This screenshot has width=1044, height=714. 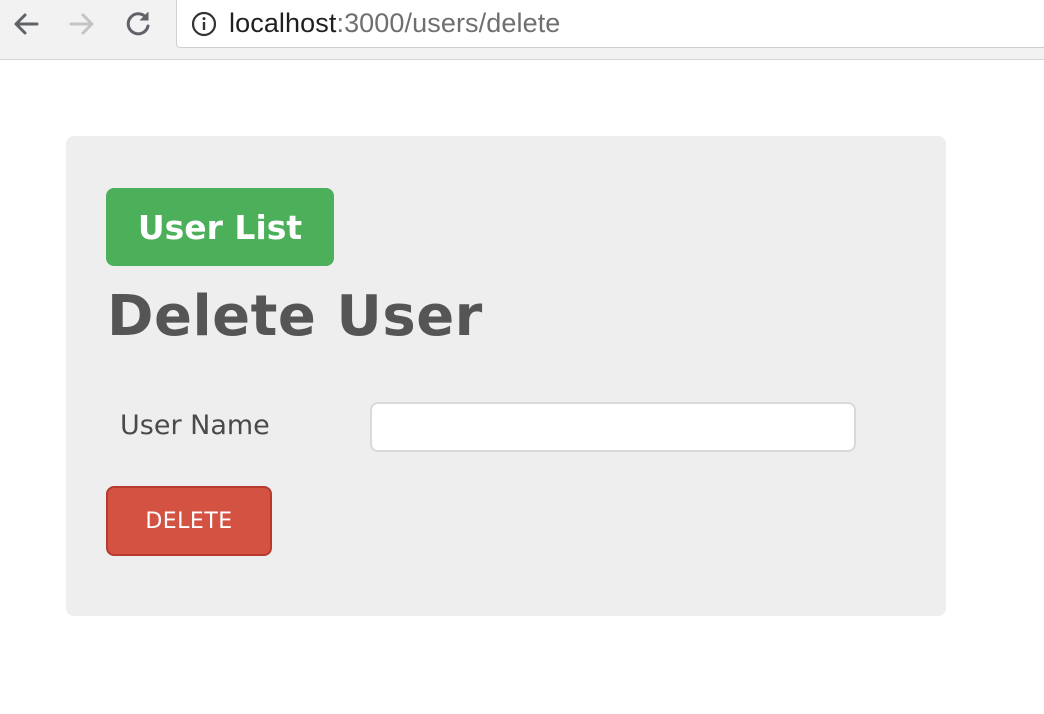 What do you see at coordinates (189, 521) in the screenshot?
I see `delete-button: DELETE` at bounding box center [189, 521].